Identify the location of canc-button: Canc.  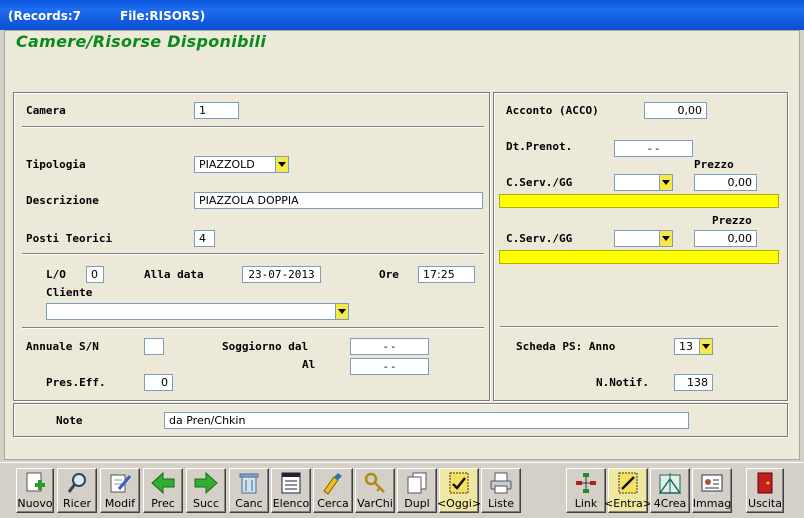
(249, 490).